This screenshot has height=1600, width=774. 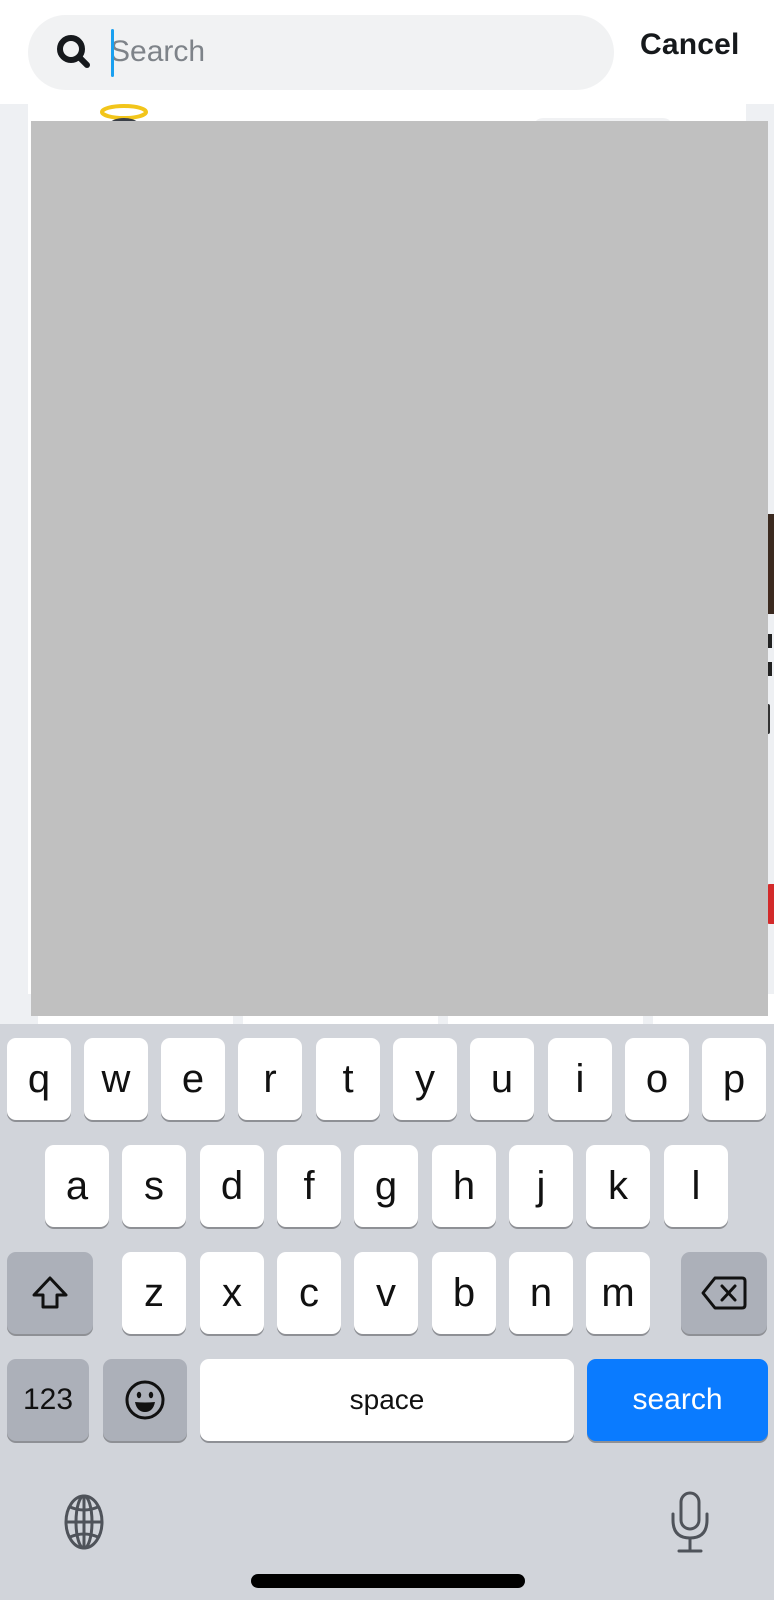 I want to click on emoji-icon, so click(x=145, y=1400).